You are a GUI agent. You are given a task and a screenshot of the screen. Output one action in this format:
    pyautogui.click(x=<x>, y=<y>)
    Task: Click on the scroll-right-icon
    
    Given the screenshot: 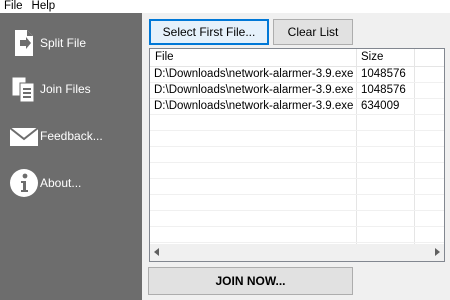 What is the action you would take?
    pyautogui.click(x=437, y=252)
    